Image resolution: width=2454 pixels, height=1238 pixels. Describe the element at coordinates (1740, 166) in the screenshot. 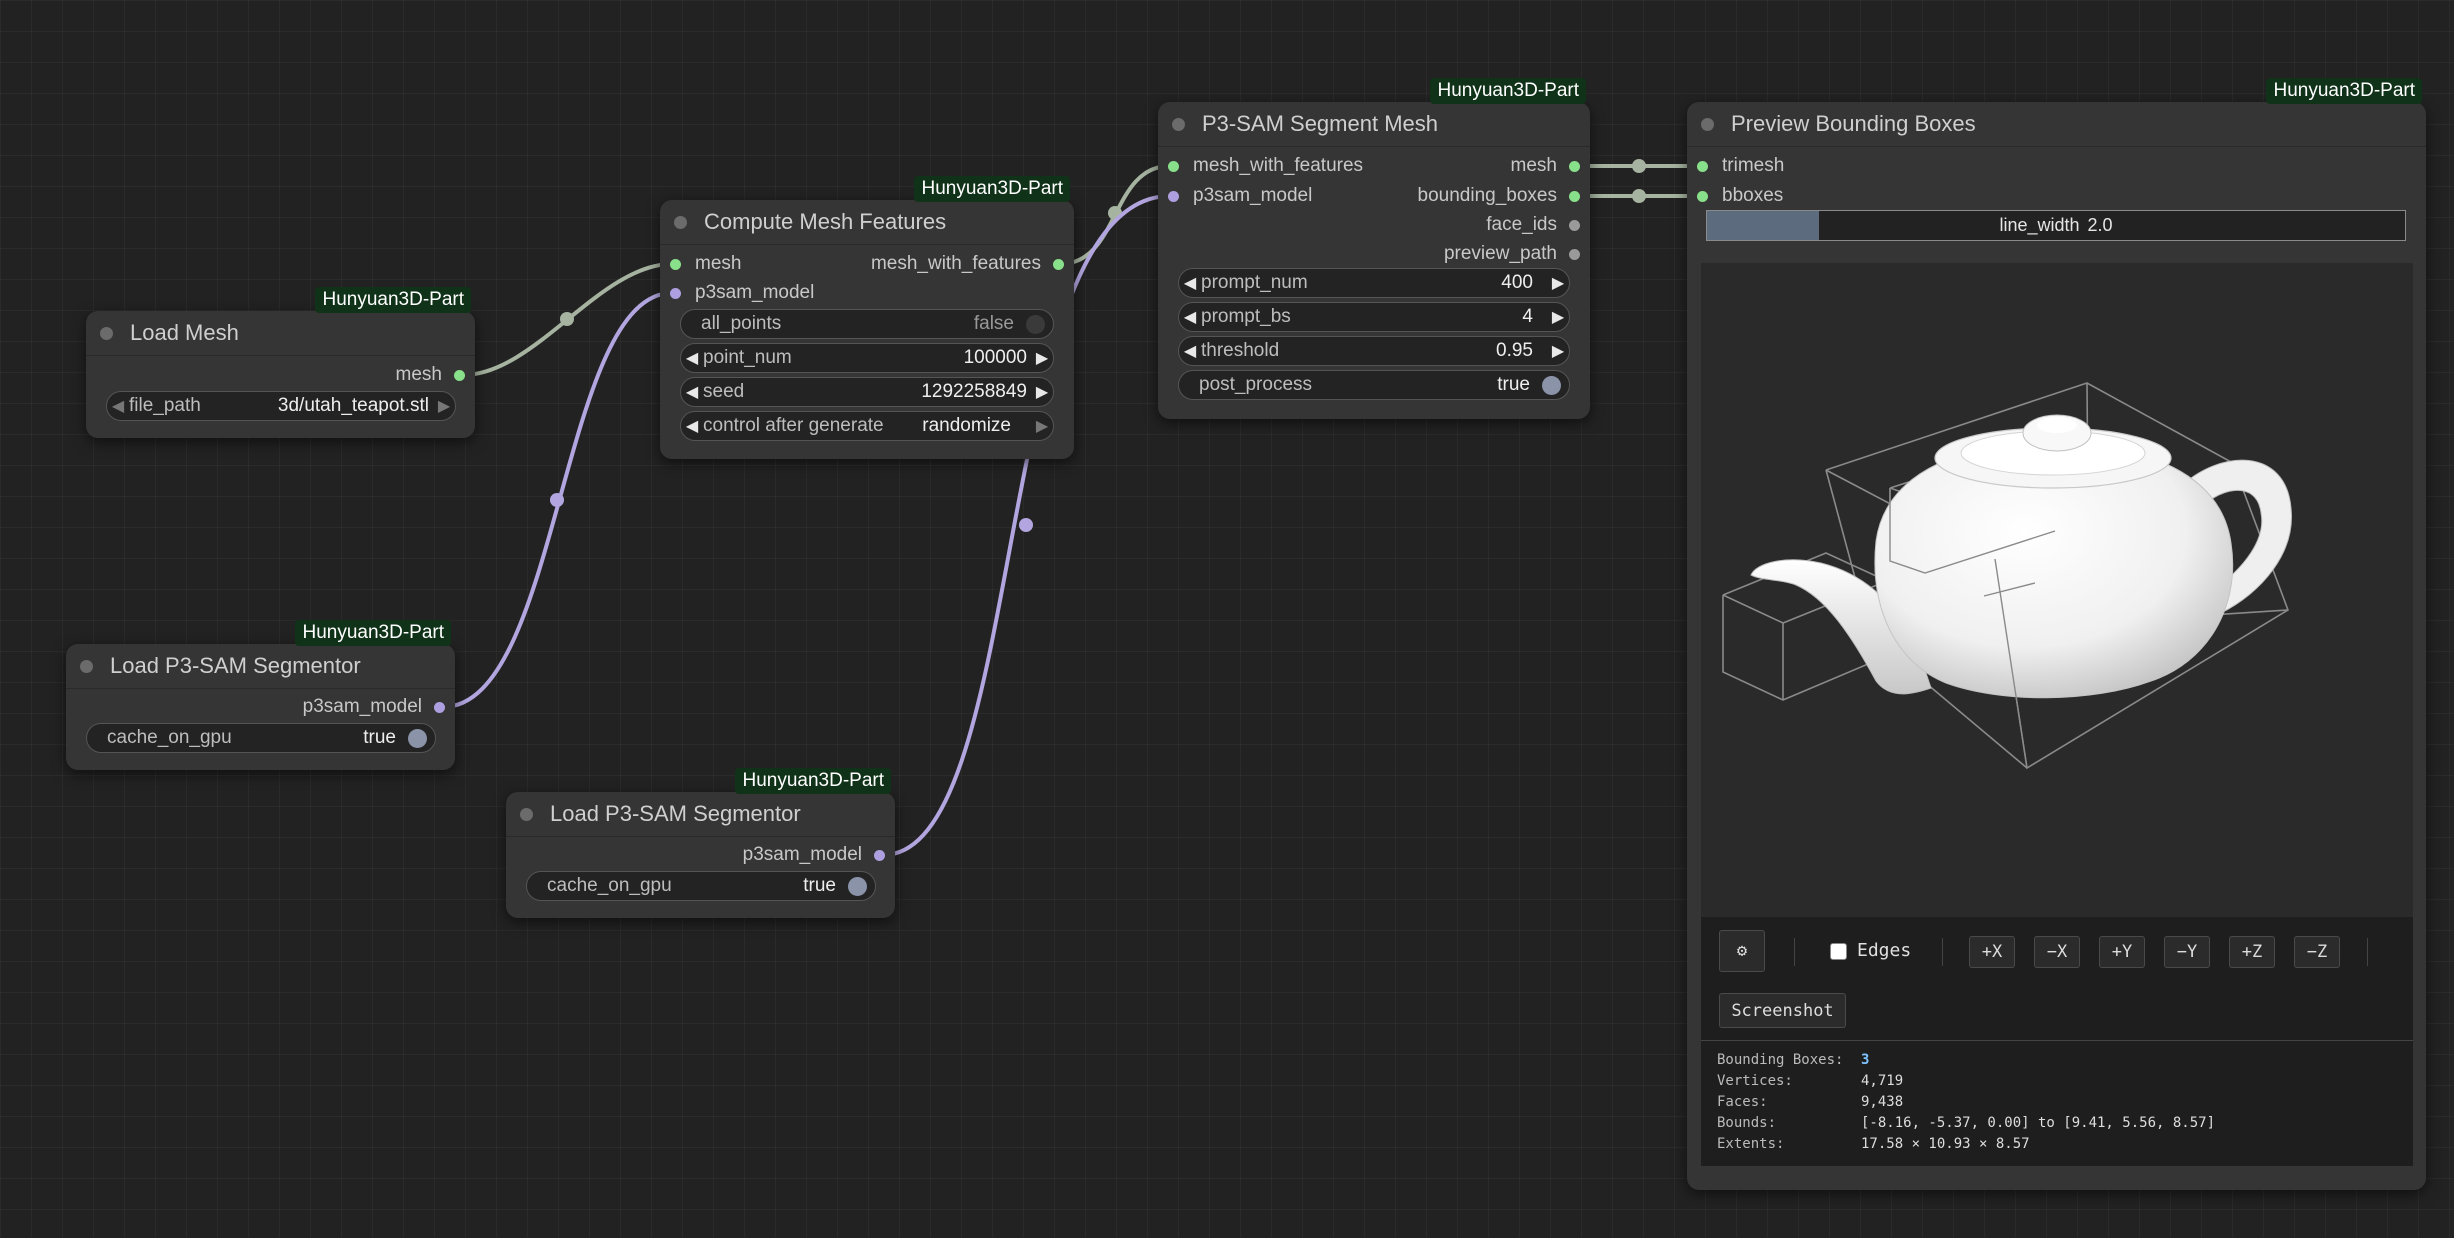

I see `input-slot-trimesh: trimesh` at that location.